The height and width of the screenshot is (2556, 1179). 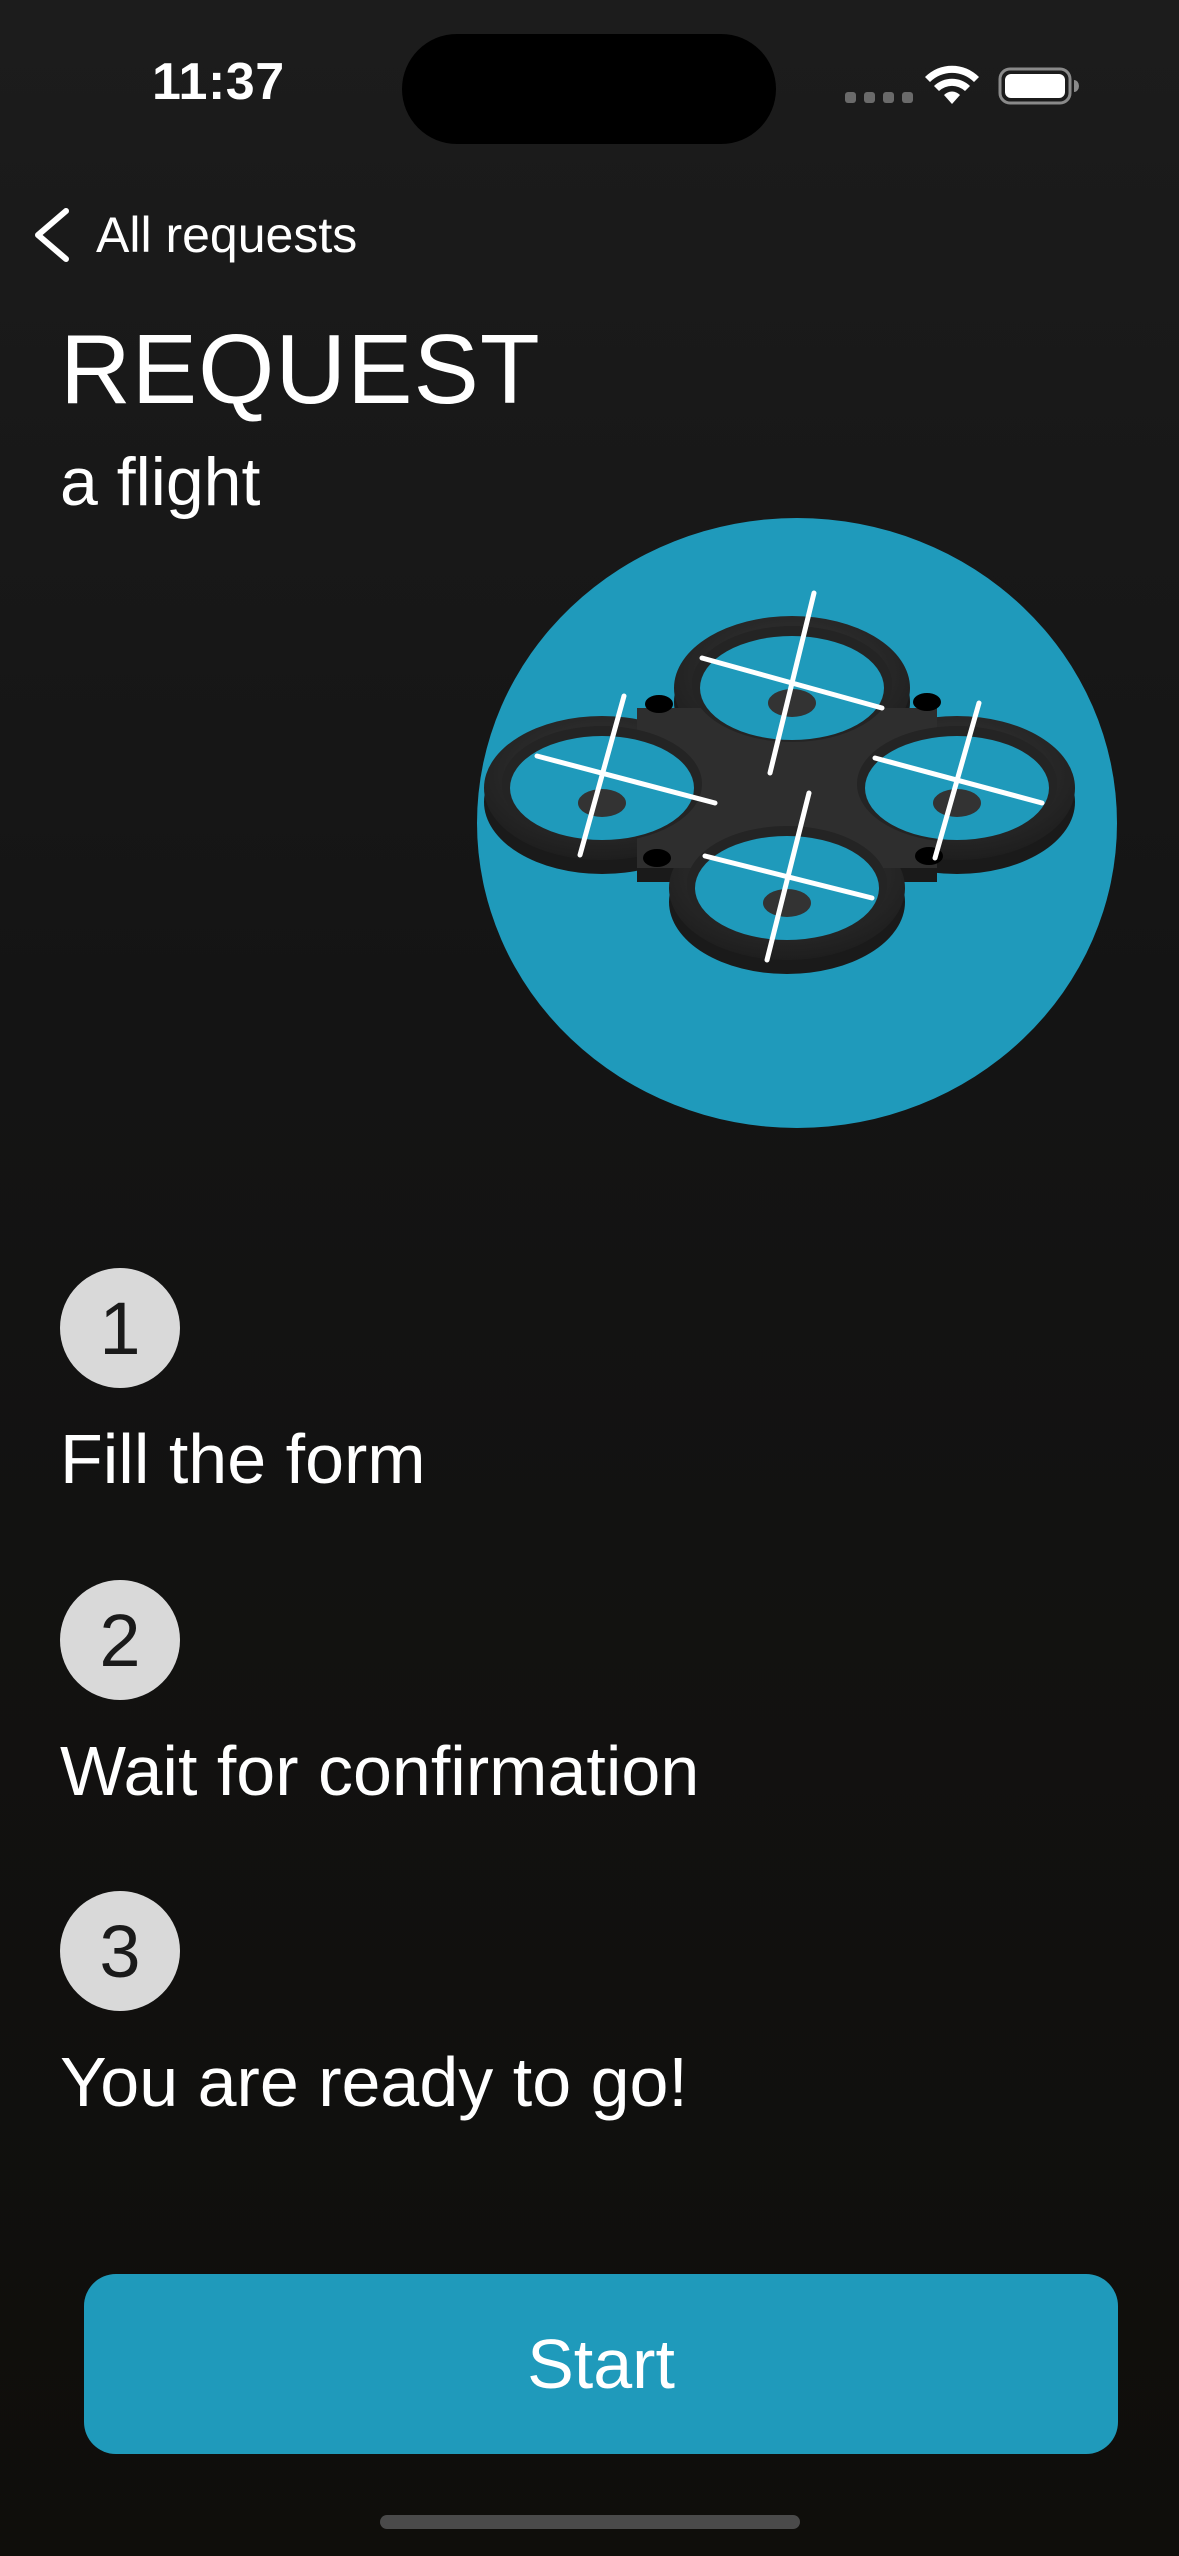 What do you see at coordinates (374, 2004) in the screenshot?
I see `step-3: 3 You are ready to go!` at bounding box center [374, 2004].